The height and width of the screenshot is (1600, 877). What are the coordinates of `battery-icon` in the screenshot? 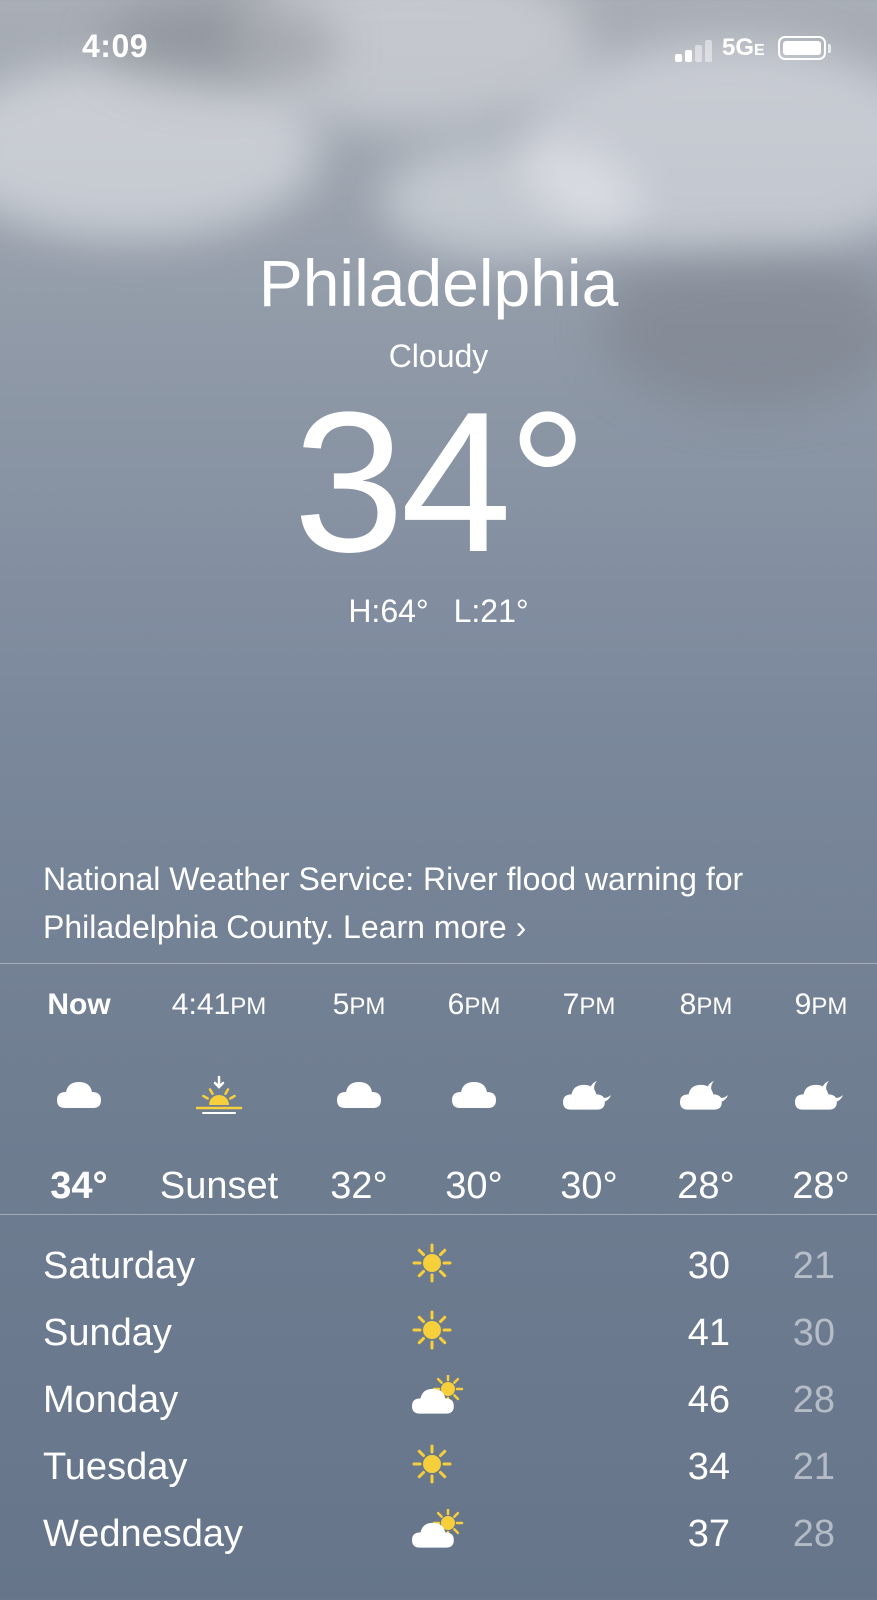 It's located at (802, 48).